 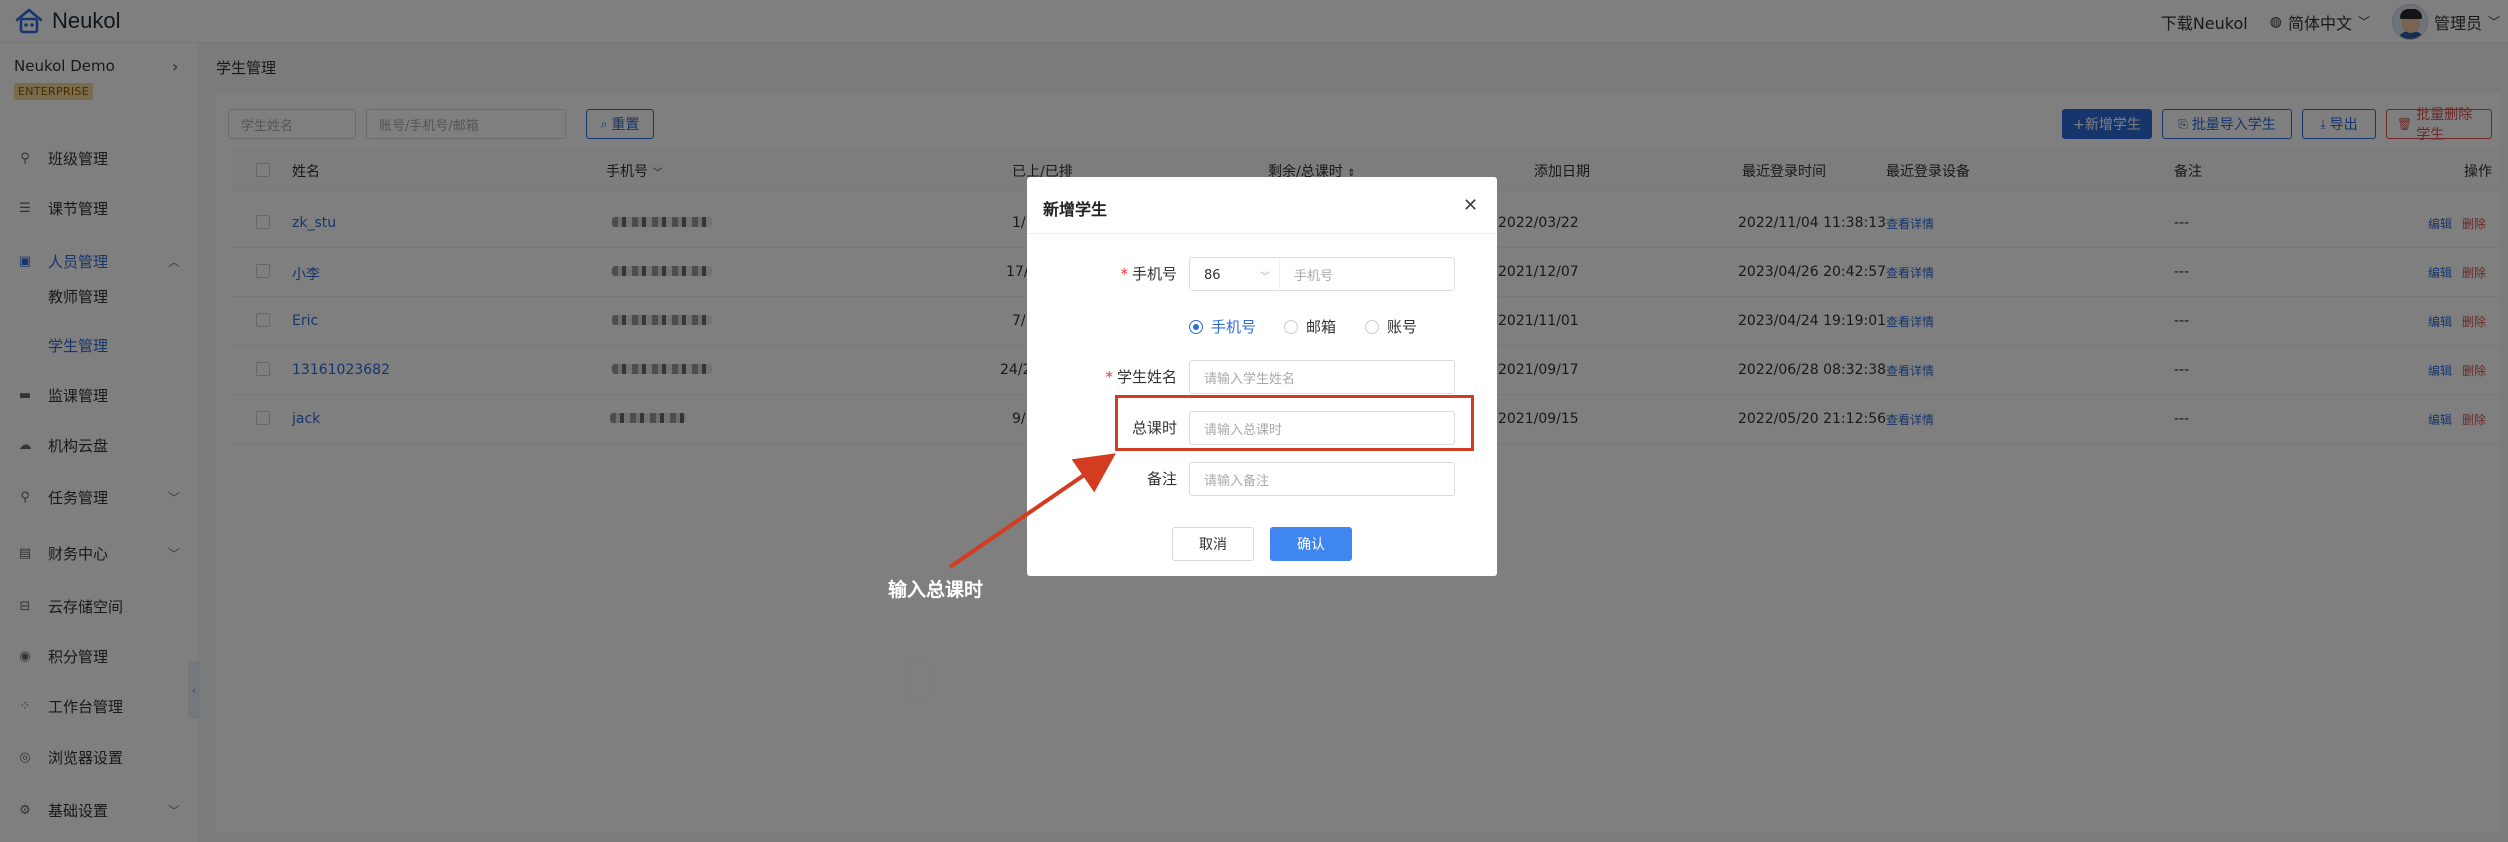 I want to click on highlight-box, so click(x=1294, y=423).